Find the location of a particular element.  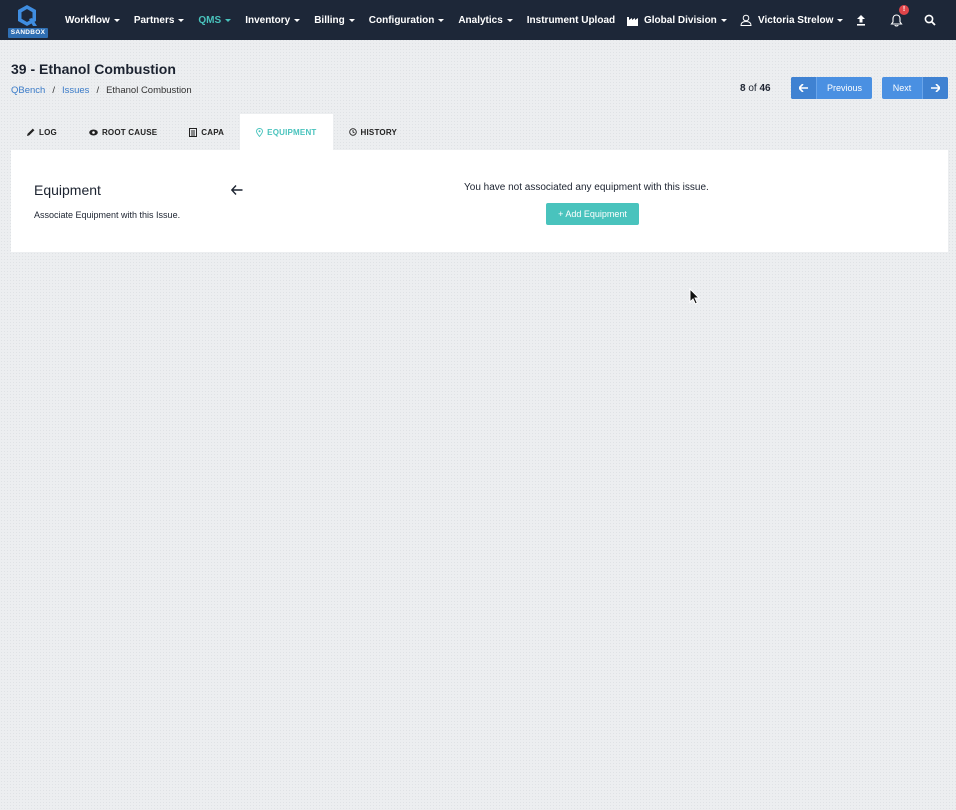

tab-capa: CAPA is located at coordinates (206, 132).